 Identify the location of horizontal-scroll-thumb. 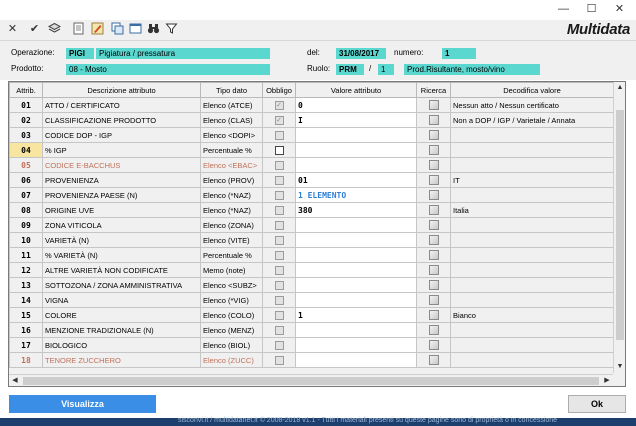
(311, 381).